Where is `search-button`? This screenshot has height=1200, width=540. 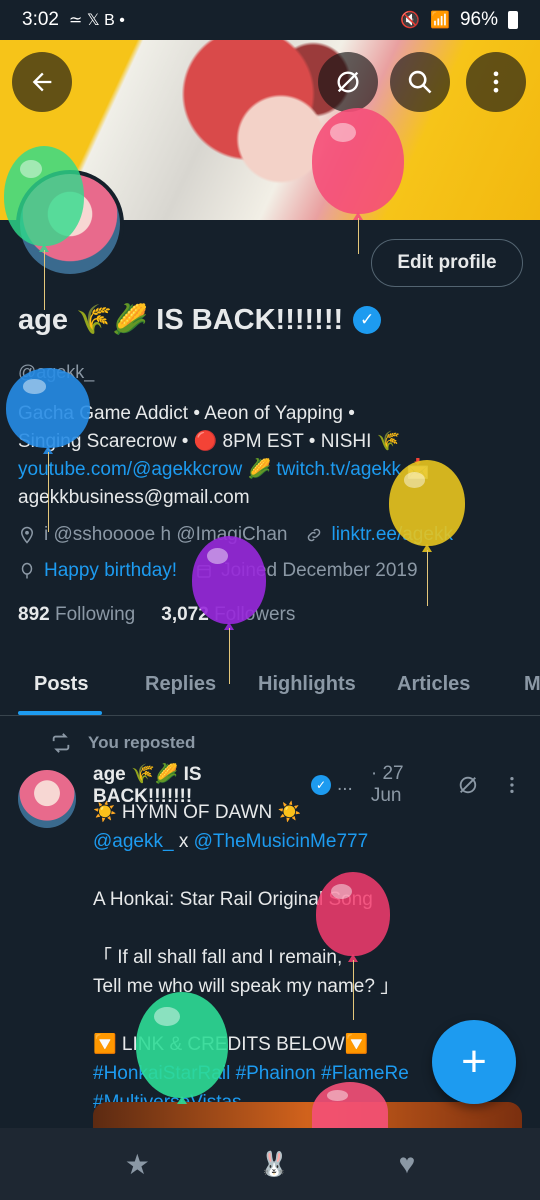
search-button is located at coordinates (420, 82).